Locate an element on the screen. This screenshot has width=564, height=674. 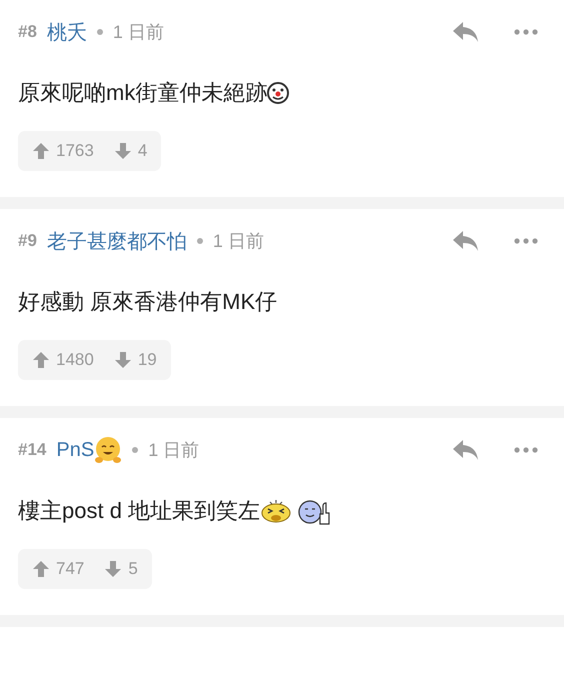
hugging-face-icon is located at coordinates (108, 450).